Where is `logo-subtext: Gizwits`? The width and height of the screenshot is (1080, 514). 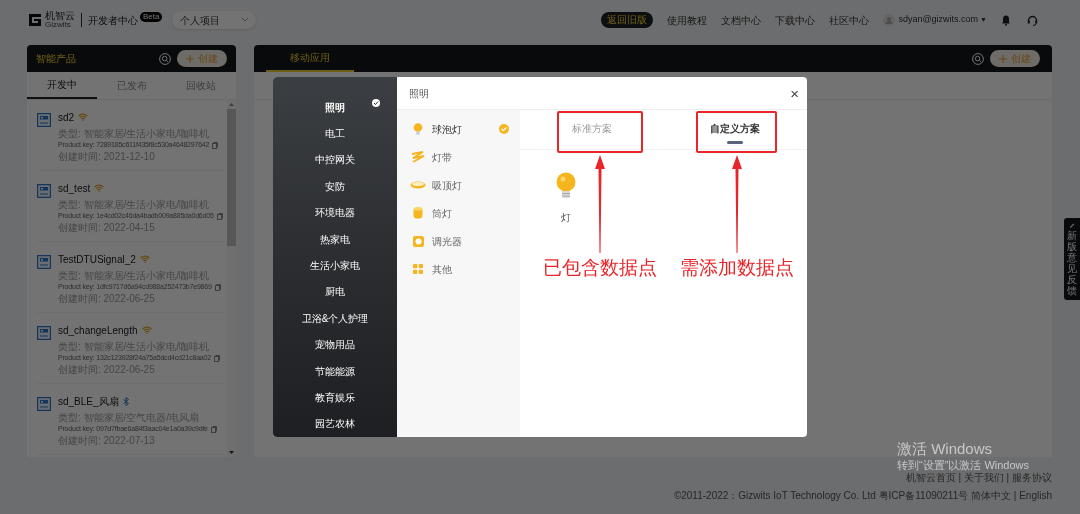 logo-subtext: Gizwits is located at coordinates (58, 25).